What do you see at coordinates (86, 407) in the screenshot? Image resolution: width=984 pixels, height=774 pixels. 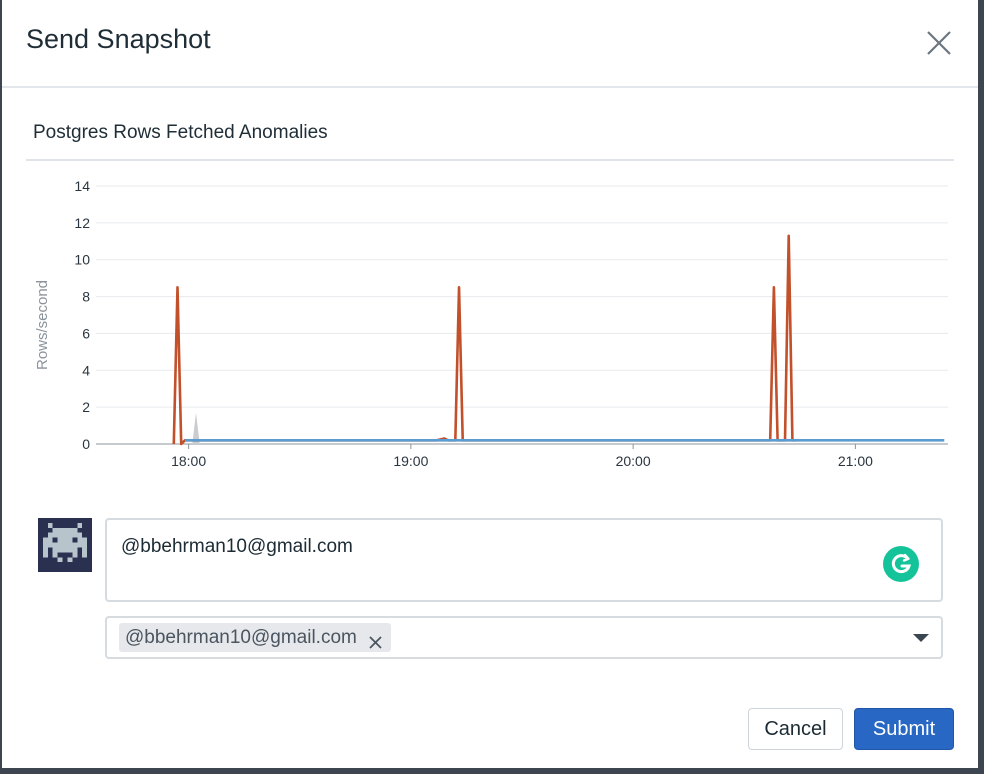 I see `y-tick-label: 2` at bounding box center [86, 407].